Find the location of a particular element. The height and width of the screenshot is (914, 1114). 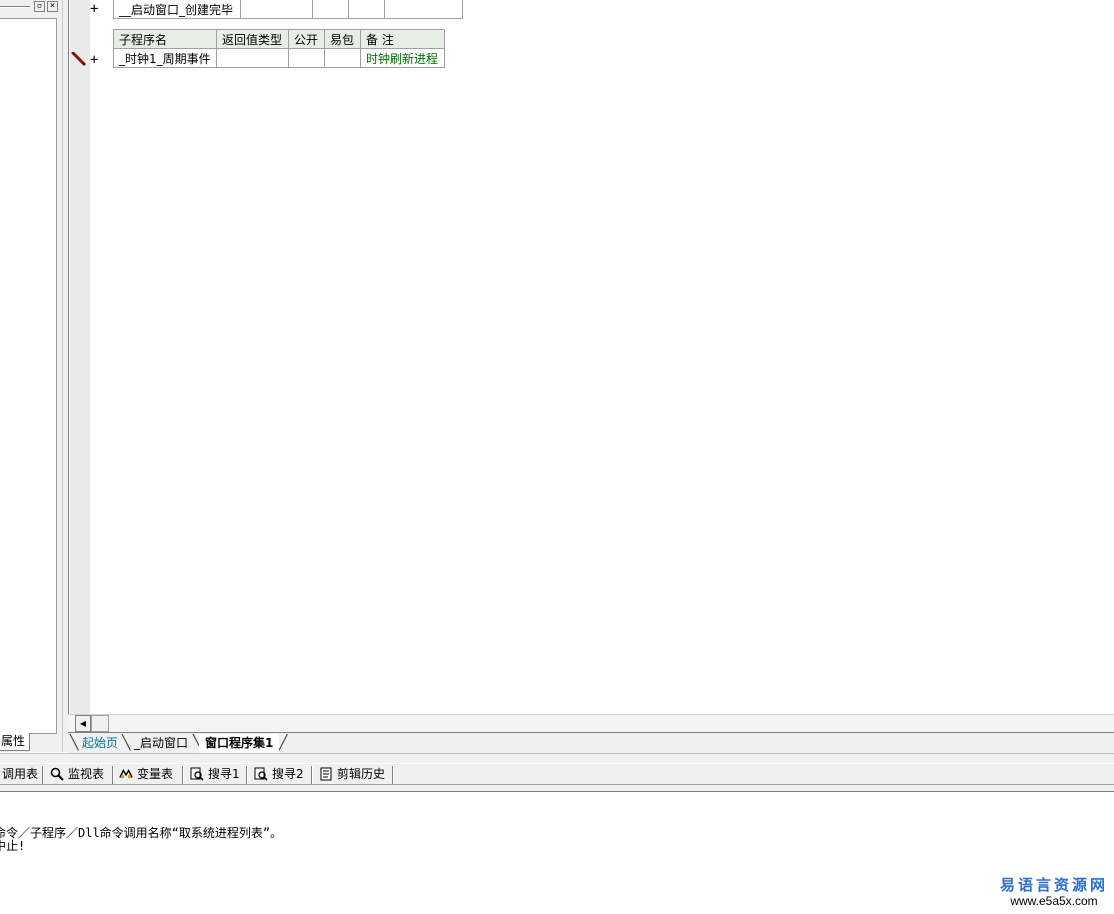

subroutine-name-cell: __启动窗口_创建完毕 is located at coordinates (177, 9).